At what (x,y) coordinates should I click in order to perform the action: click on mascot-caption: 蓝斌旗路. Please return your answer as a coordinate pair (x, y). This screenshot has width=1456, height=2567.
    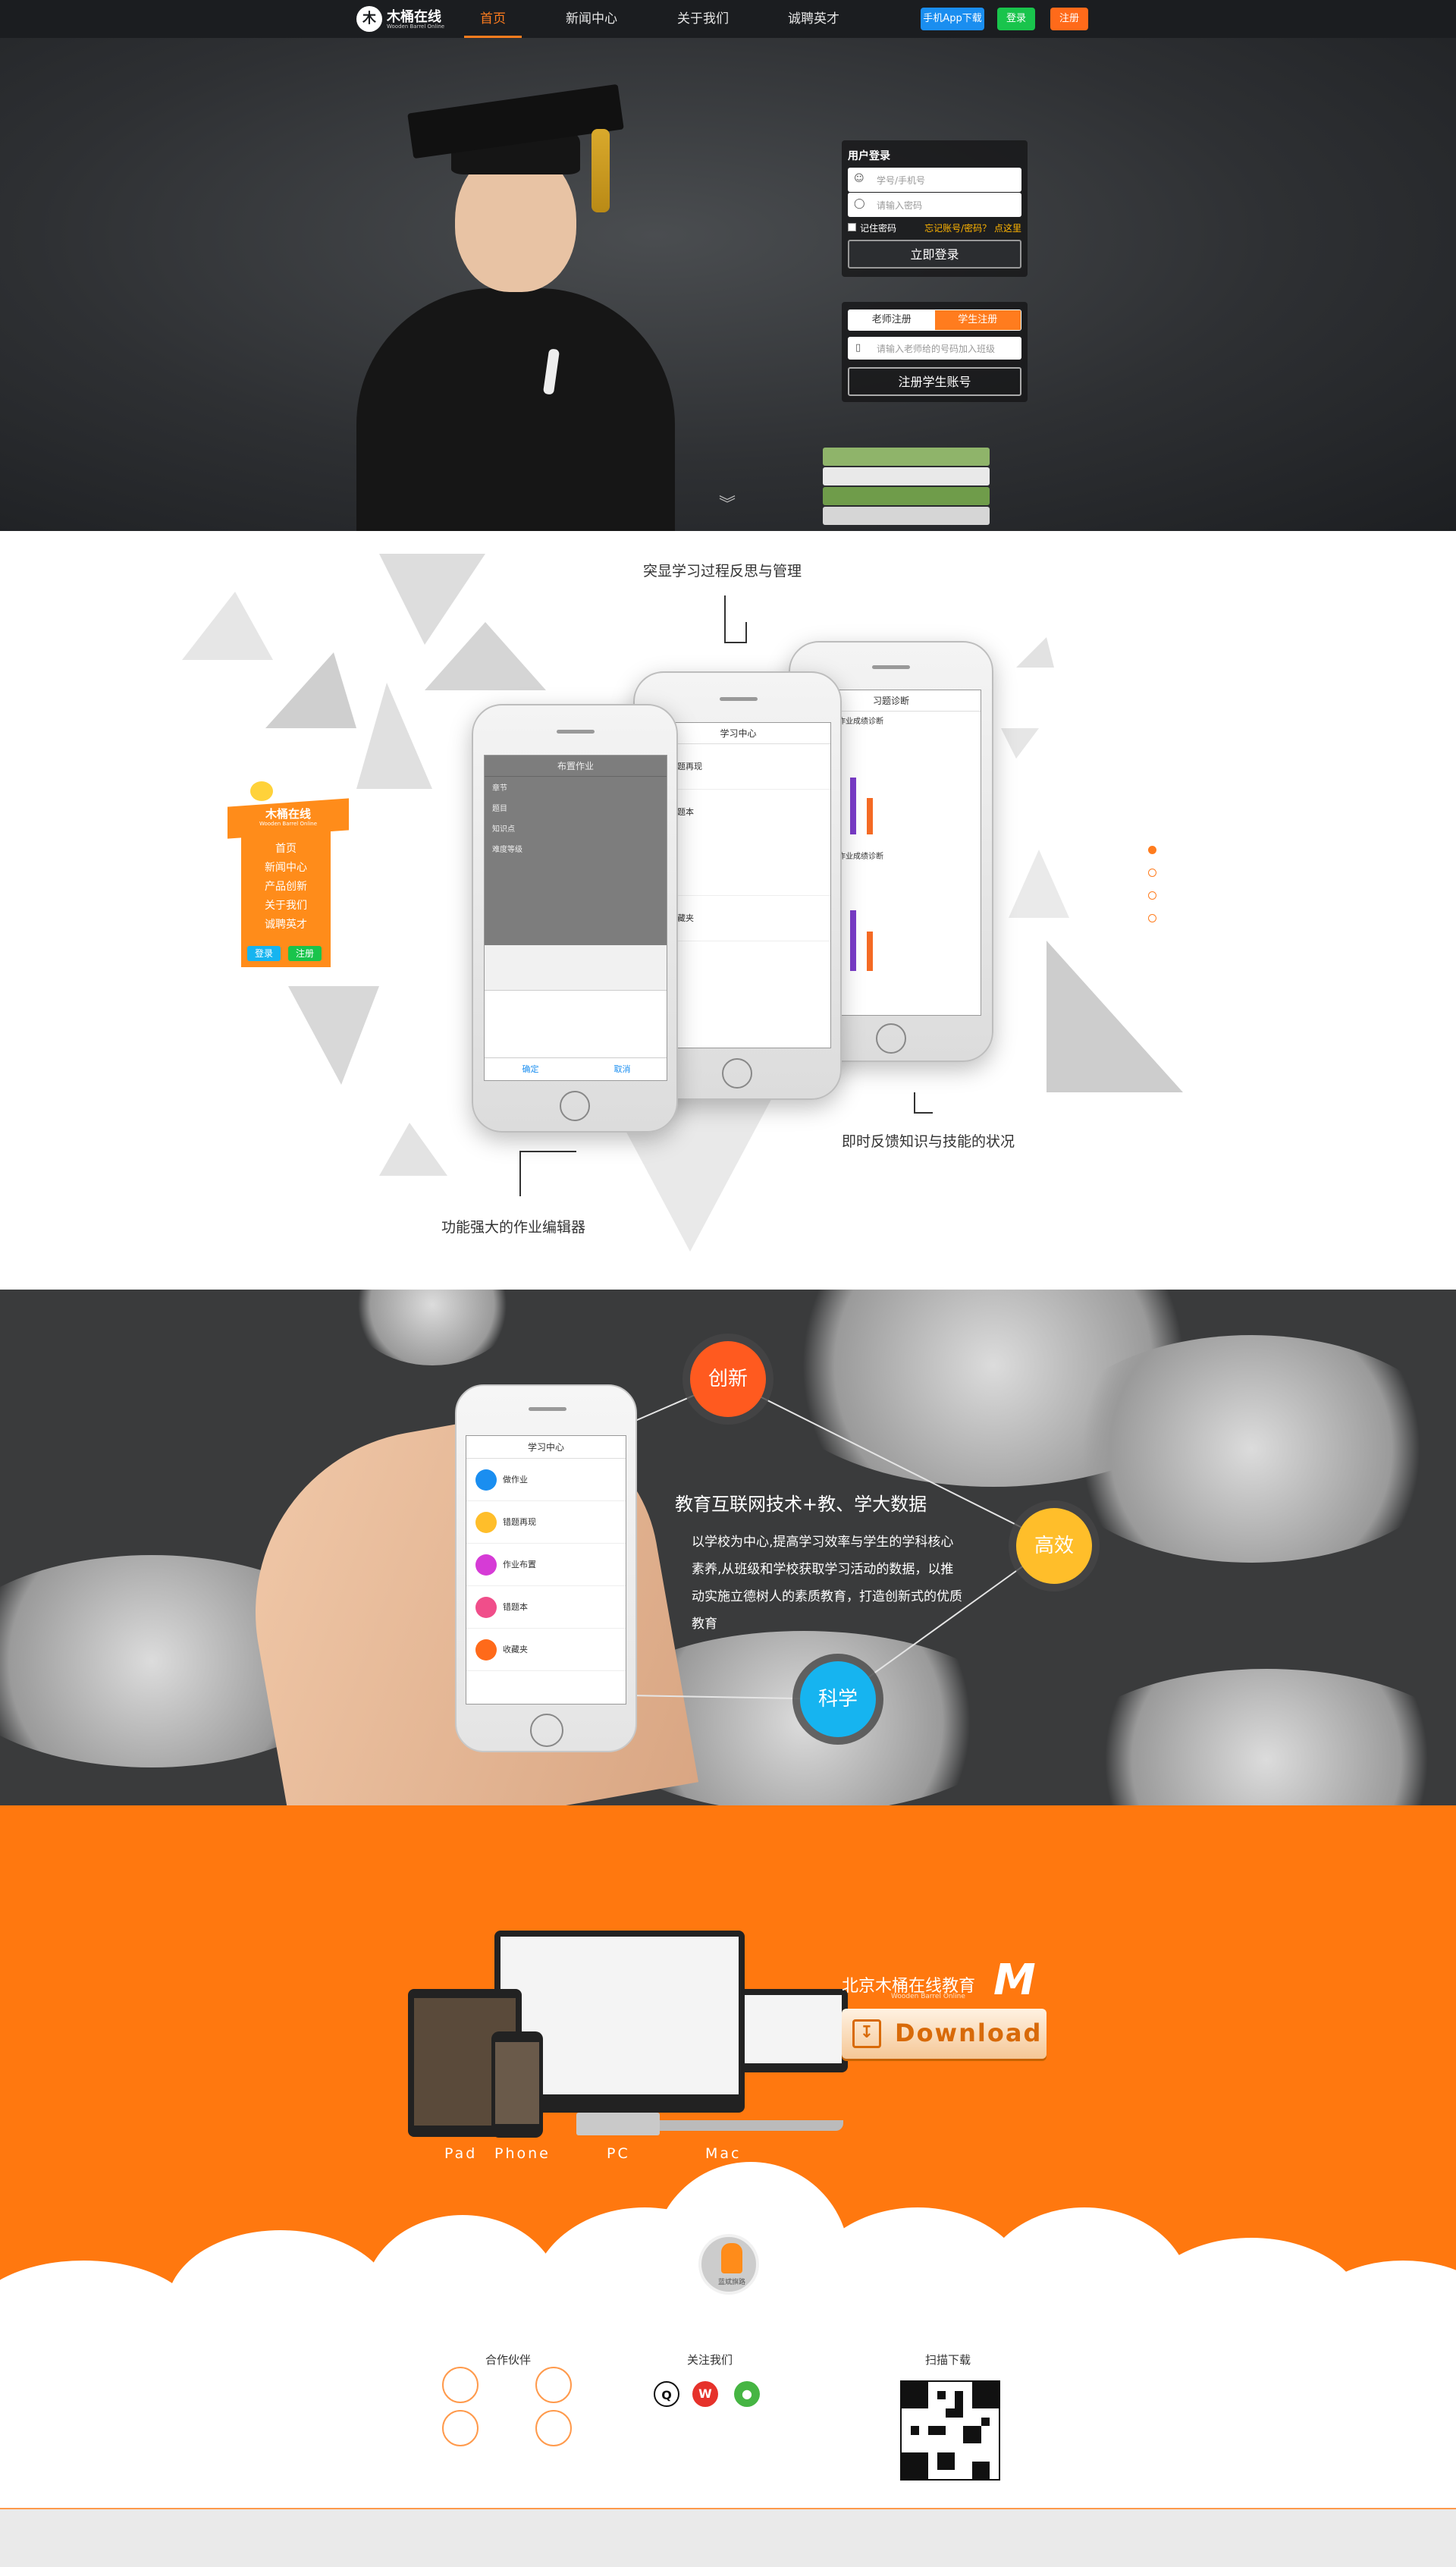
    Looking at the image, I should click on (731, 2282).